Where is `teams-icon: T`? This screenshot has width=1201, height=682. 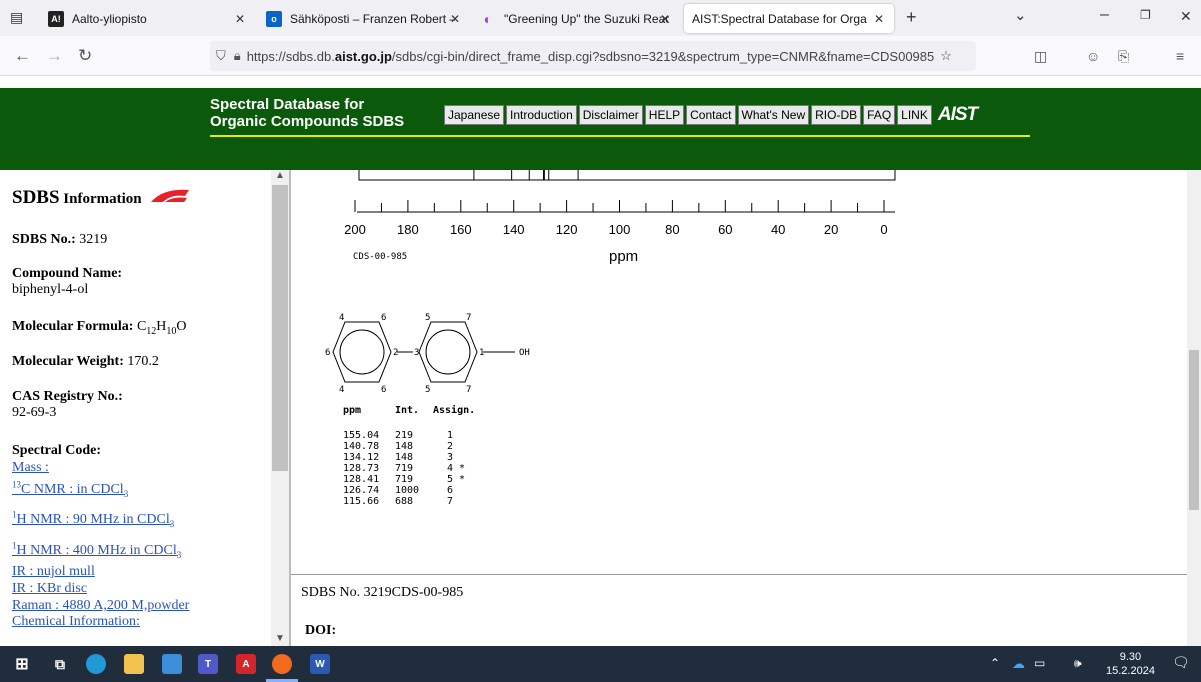 teams-icon: T is located at coordinates (208, 664).